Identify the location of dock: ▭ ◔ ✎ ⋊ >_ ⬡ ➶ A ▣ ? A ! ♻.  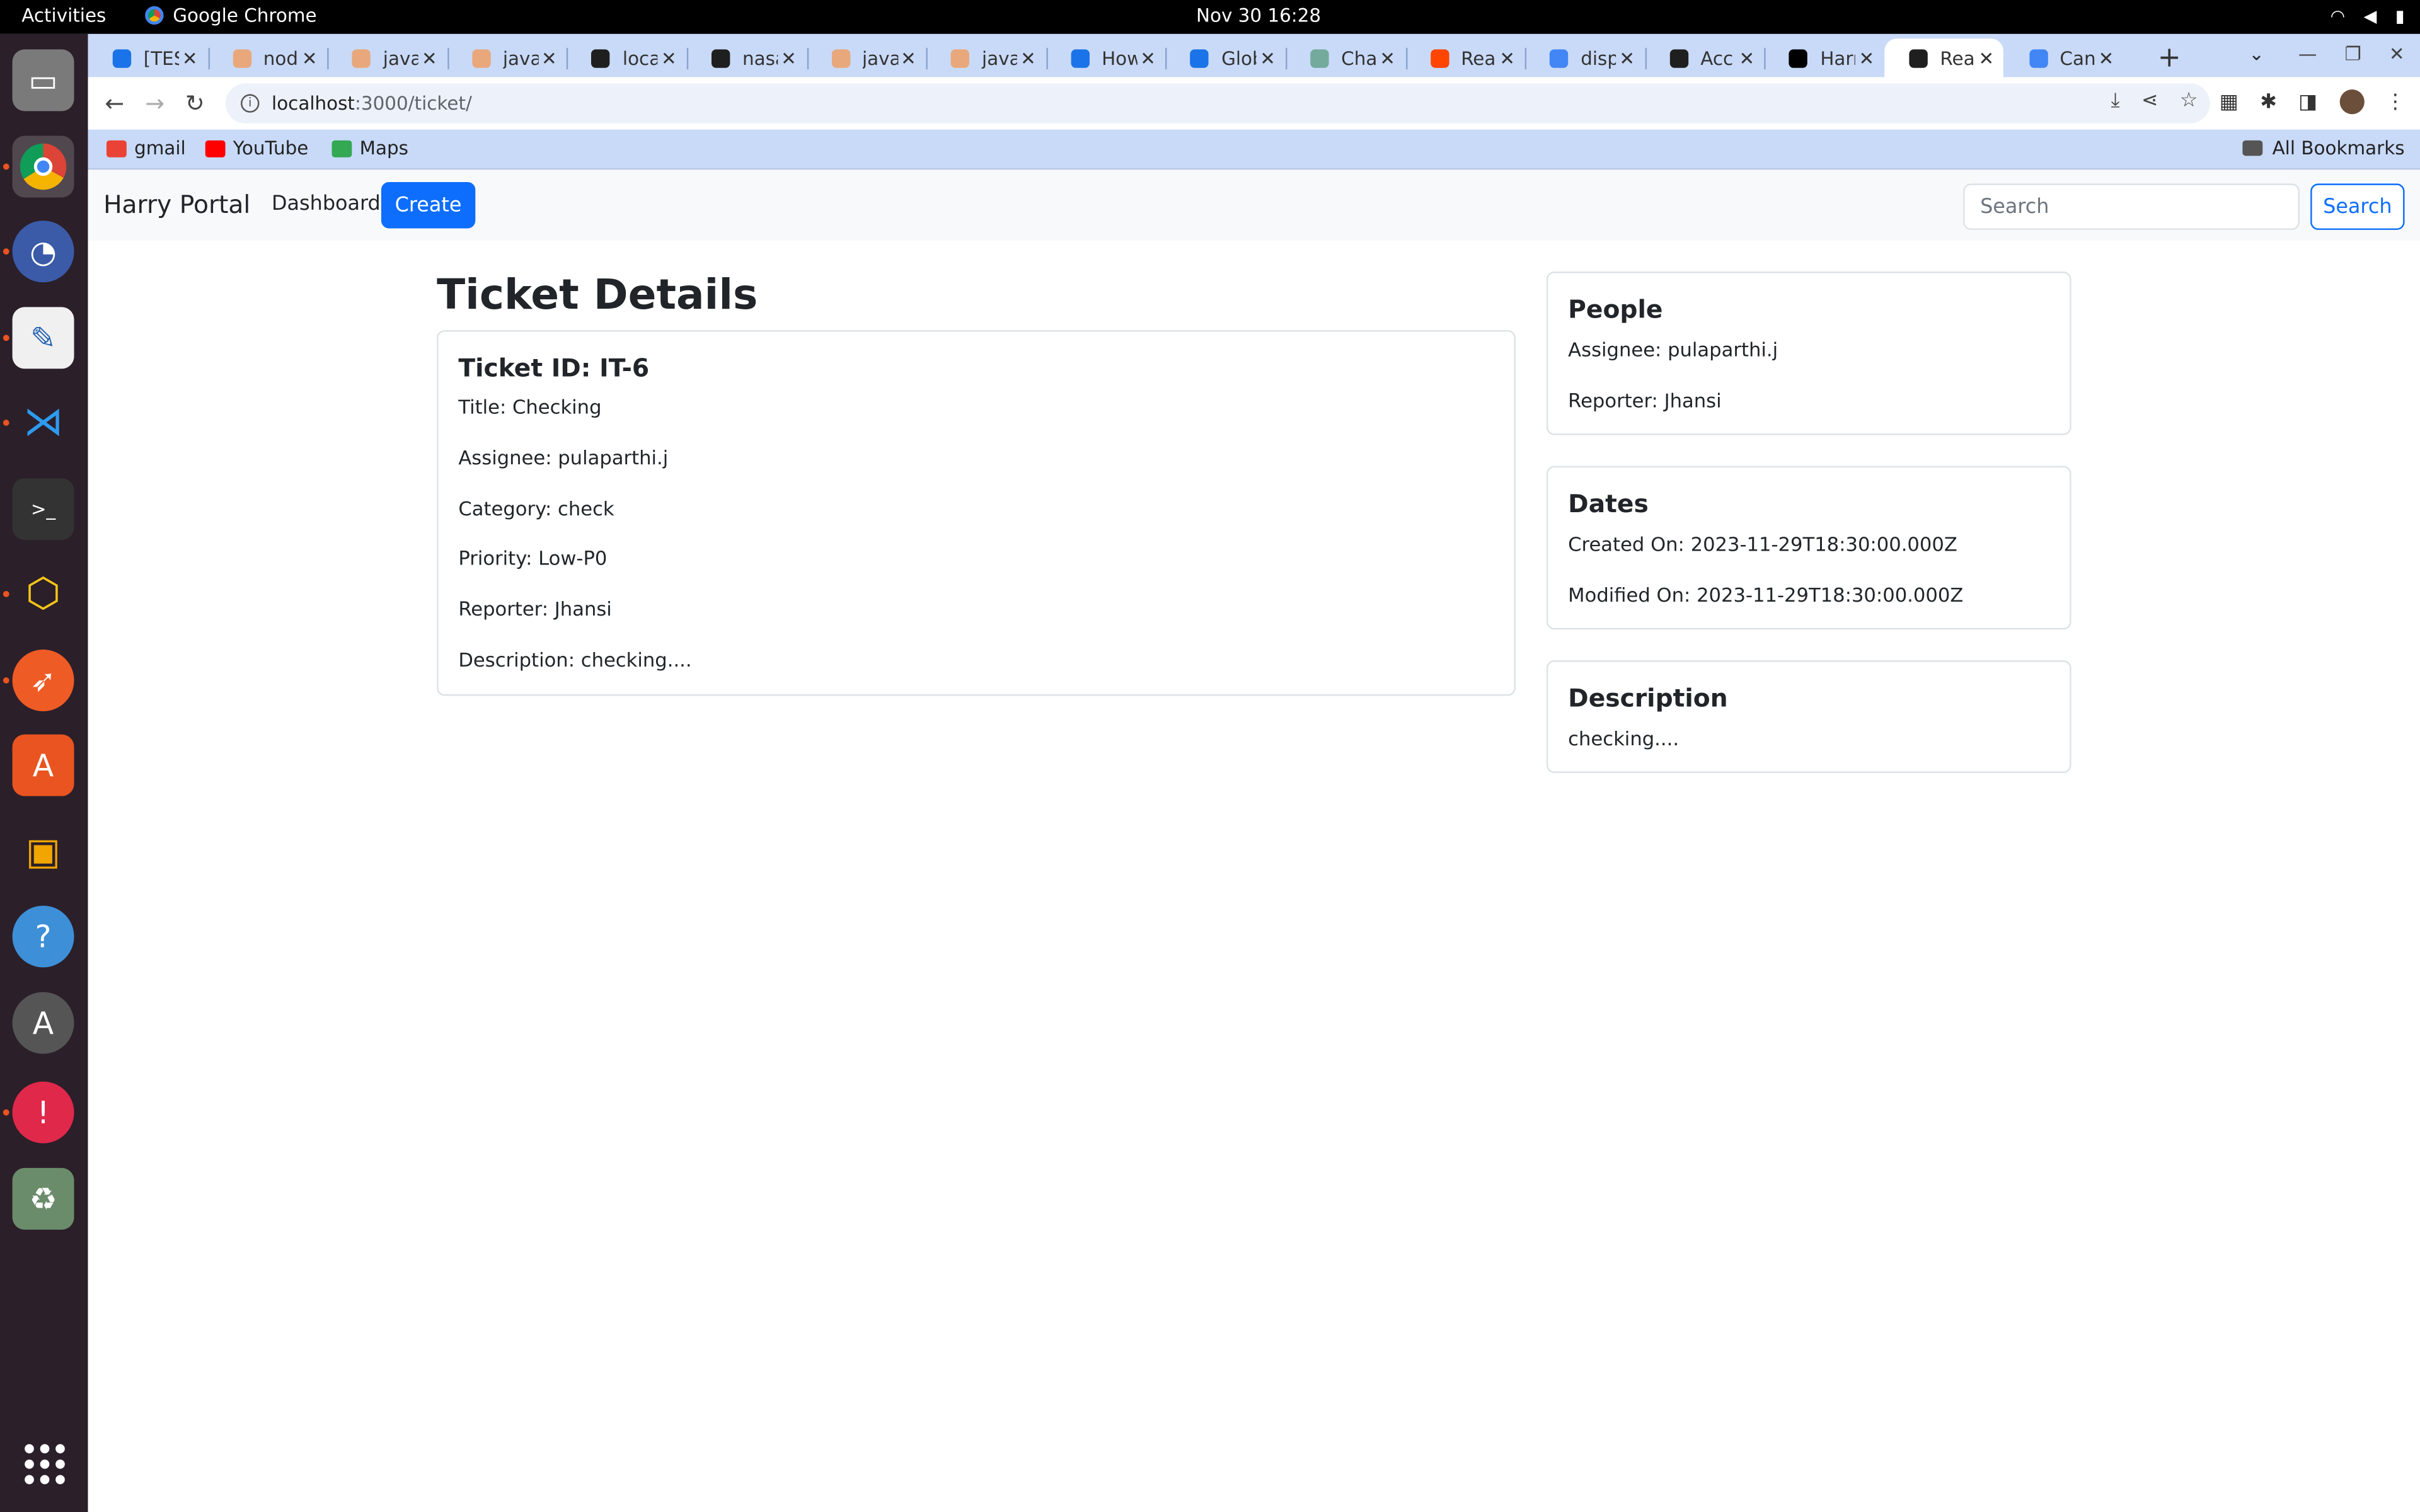
(44, 772).